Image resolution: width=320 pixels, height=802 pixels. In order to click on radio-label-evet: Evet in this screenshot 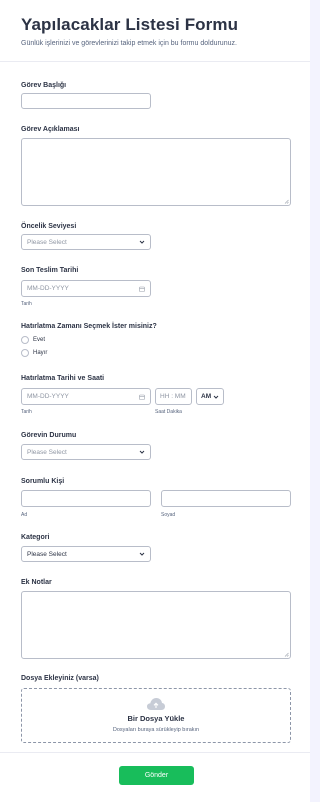, I will do `click(39, 340)`.